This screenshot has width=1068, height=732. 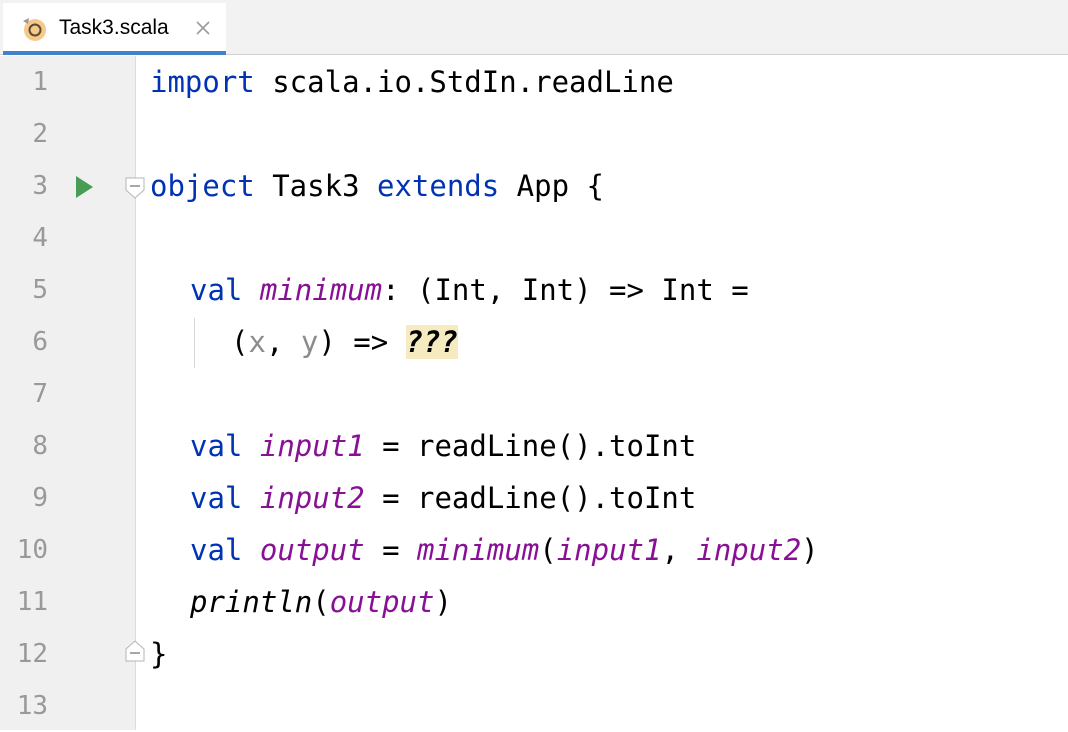 What do you see at coordinates (32, 706) in the screenshot?
I see `line-number: 13` at bounding box center [32, 706].